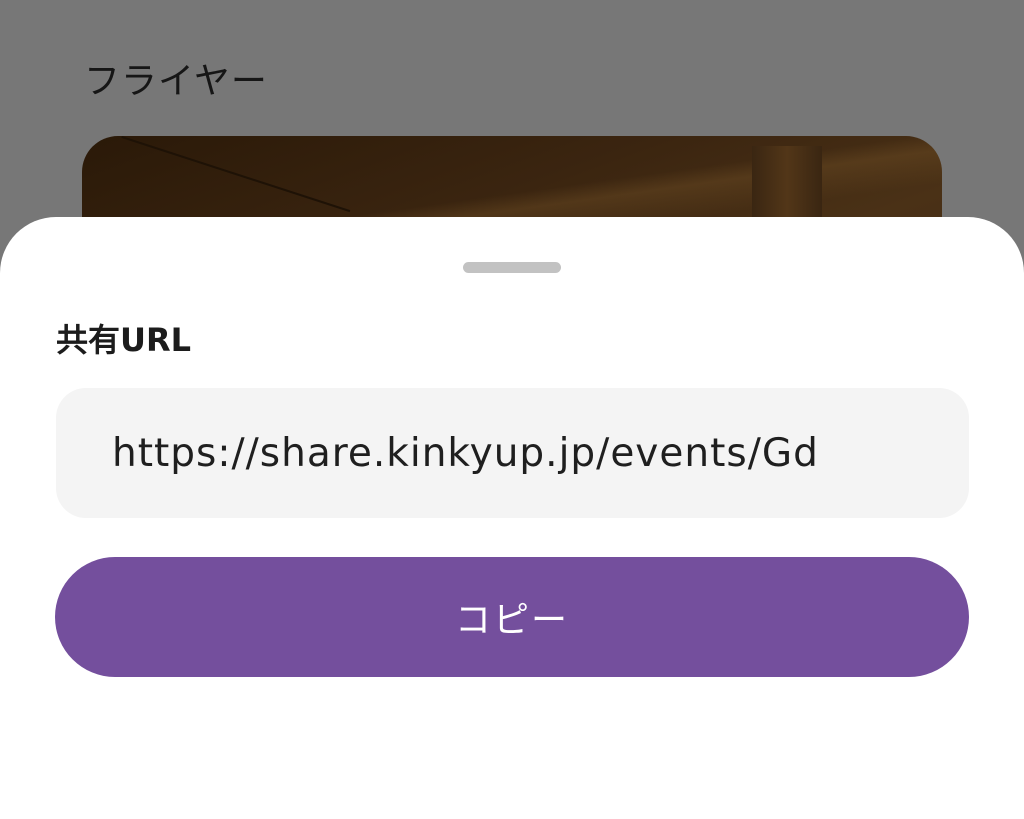 This screenshot has width=1024, height=819. What do you see at coordinates (176, 81) in the screenshot?
I see `flyer-section-title: フライヤー` at bounding box center [176, 81].